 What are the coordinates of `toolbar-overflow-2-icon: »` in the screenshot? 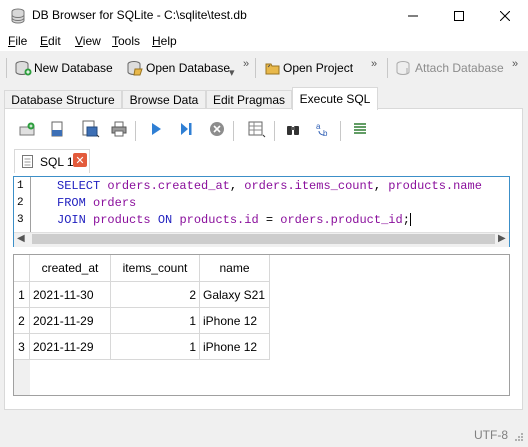 It's located at (374, 64).